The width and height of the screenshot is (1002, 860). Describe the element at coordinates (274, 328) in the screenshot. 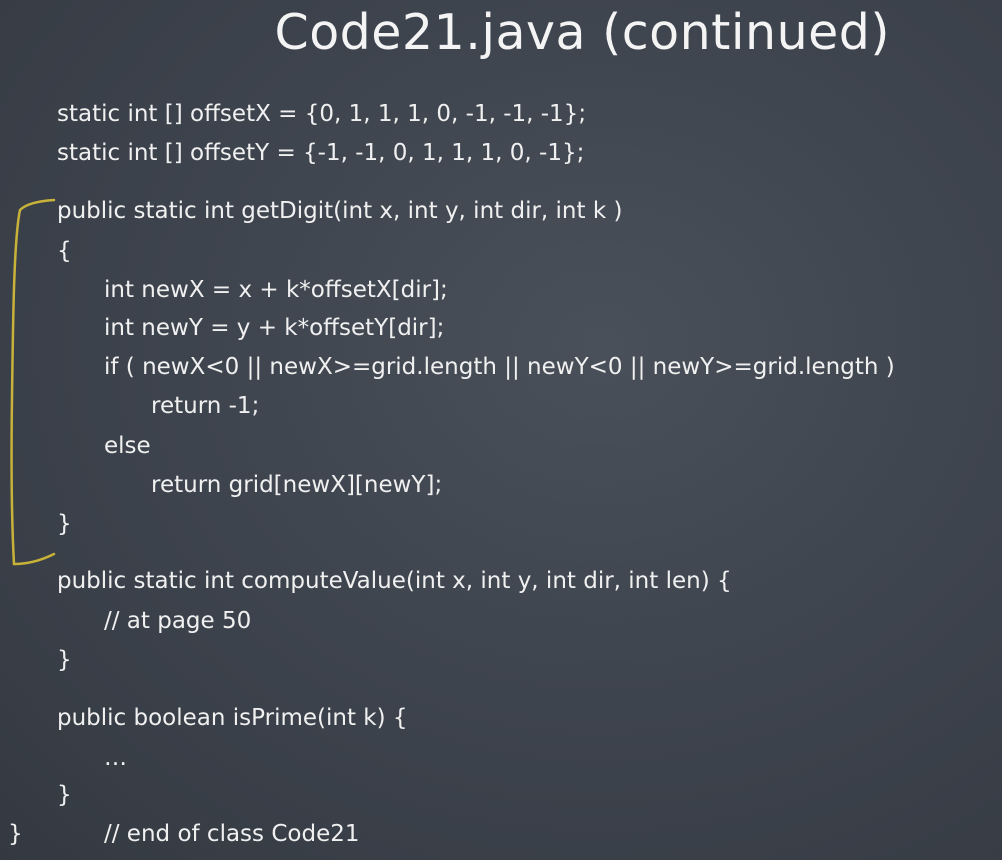

I see `code-line-newy: int newY = y + k*offsetY[dir];` at that location.